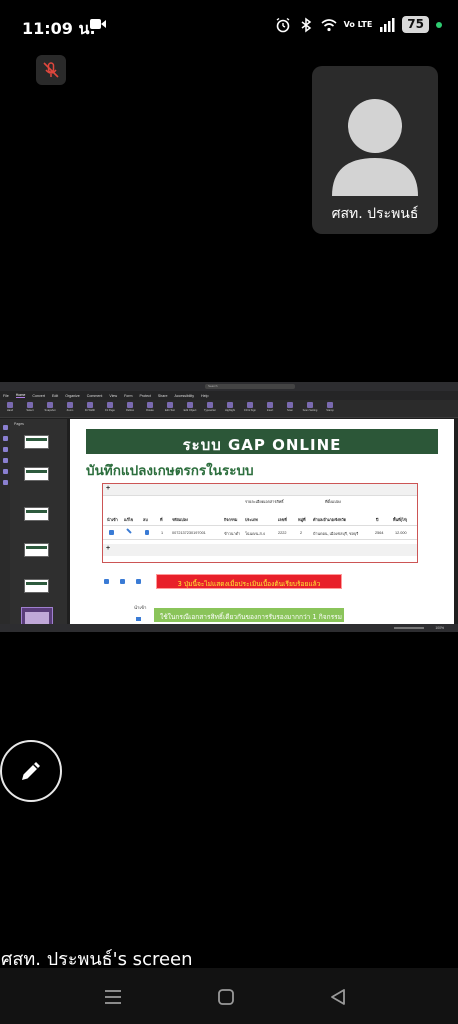 The height and width of the screenshot is (1024, 458). Describe the element at coordinates (251, 520) in the screenshot. I see `th-doc-type: ประเภท` at that location.